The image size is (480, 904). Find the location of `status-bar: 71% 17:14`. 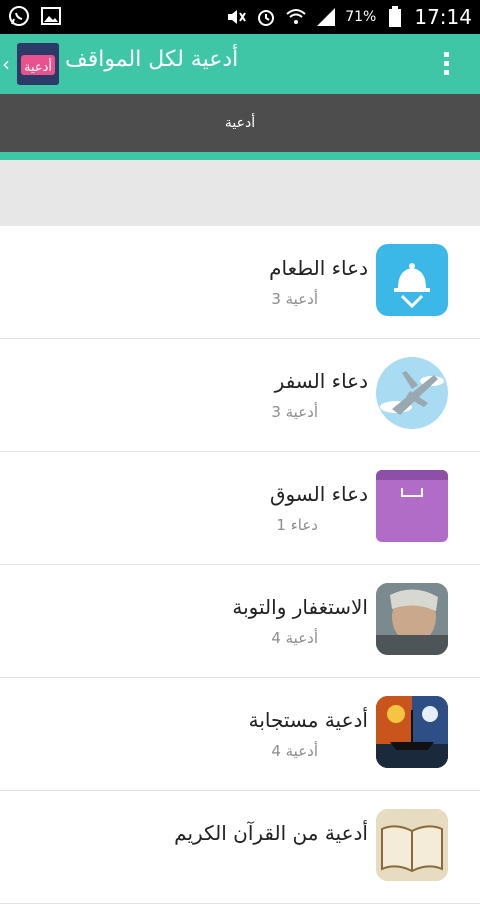

status-bar: 71% 17:14 is located at coordinates (240, 17).